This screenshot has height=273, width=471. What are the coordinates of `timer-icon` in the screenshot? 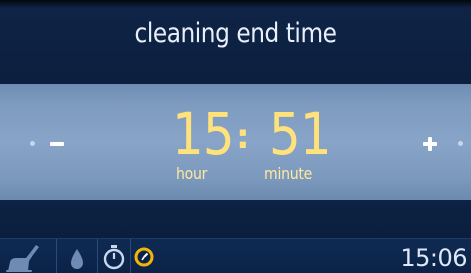 It's located at (114, 257).